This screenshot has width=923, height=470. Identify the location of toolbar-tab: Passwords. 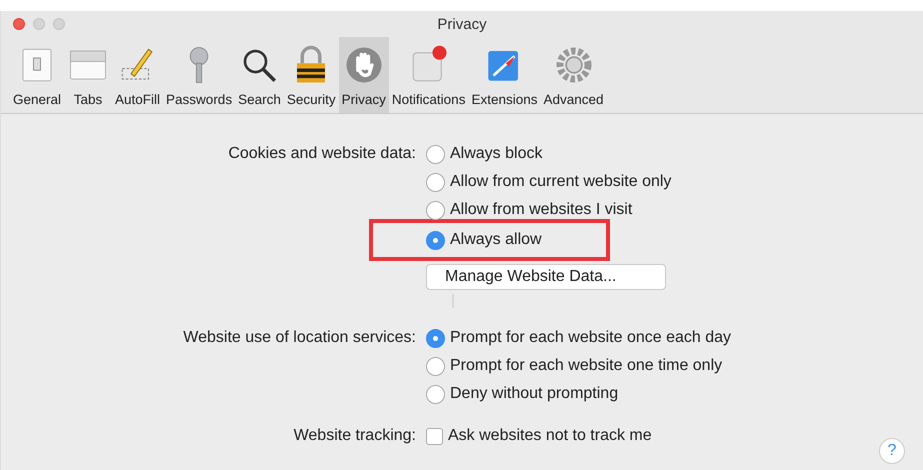
(199, 75).